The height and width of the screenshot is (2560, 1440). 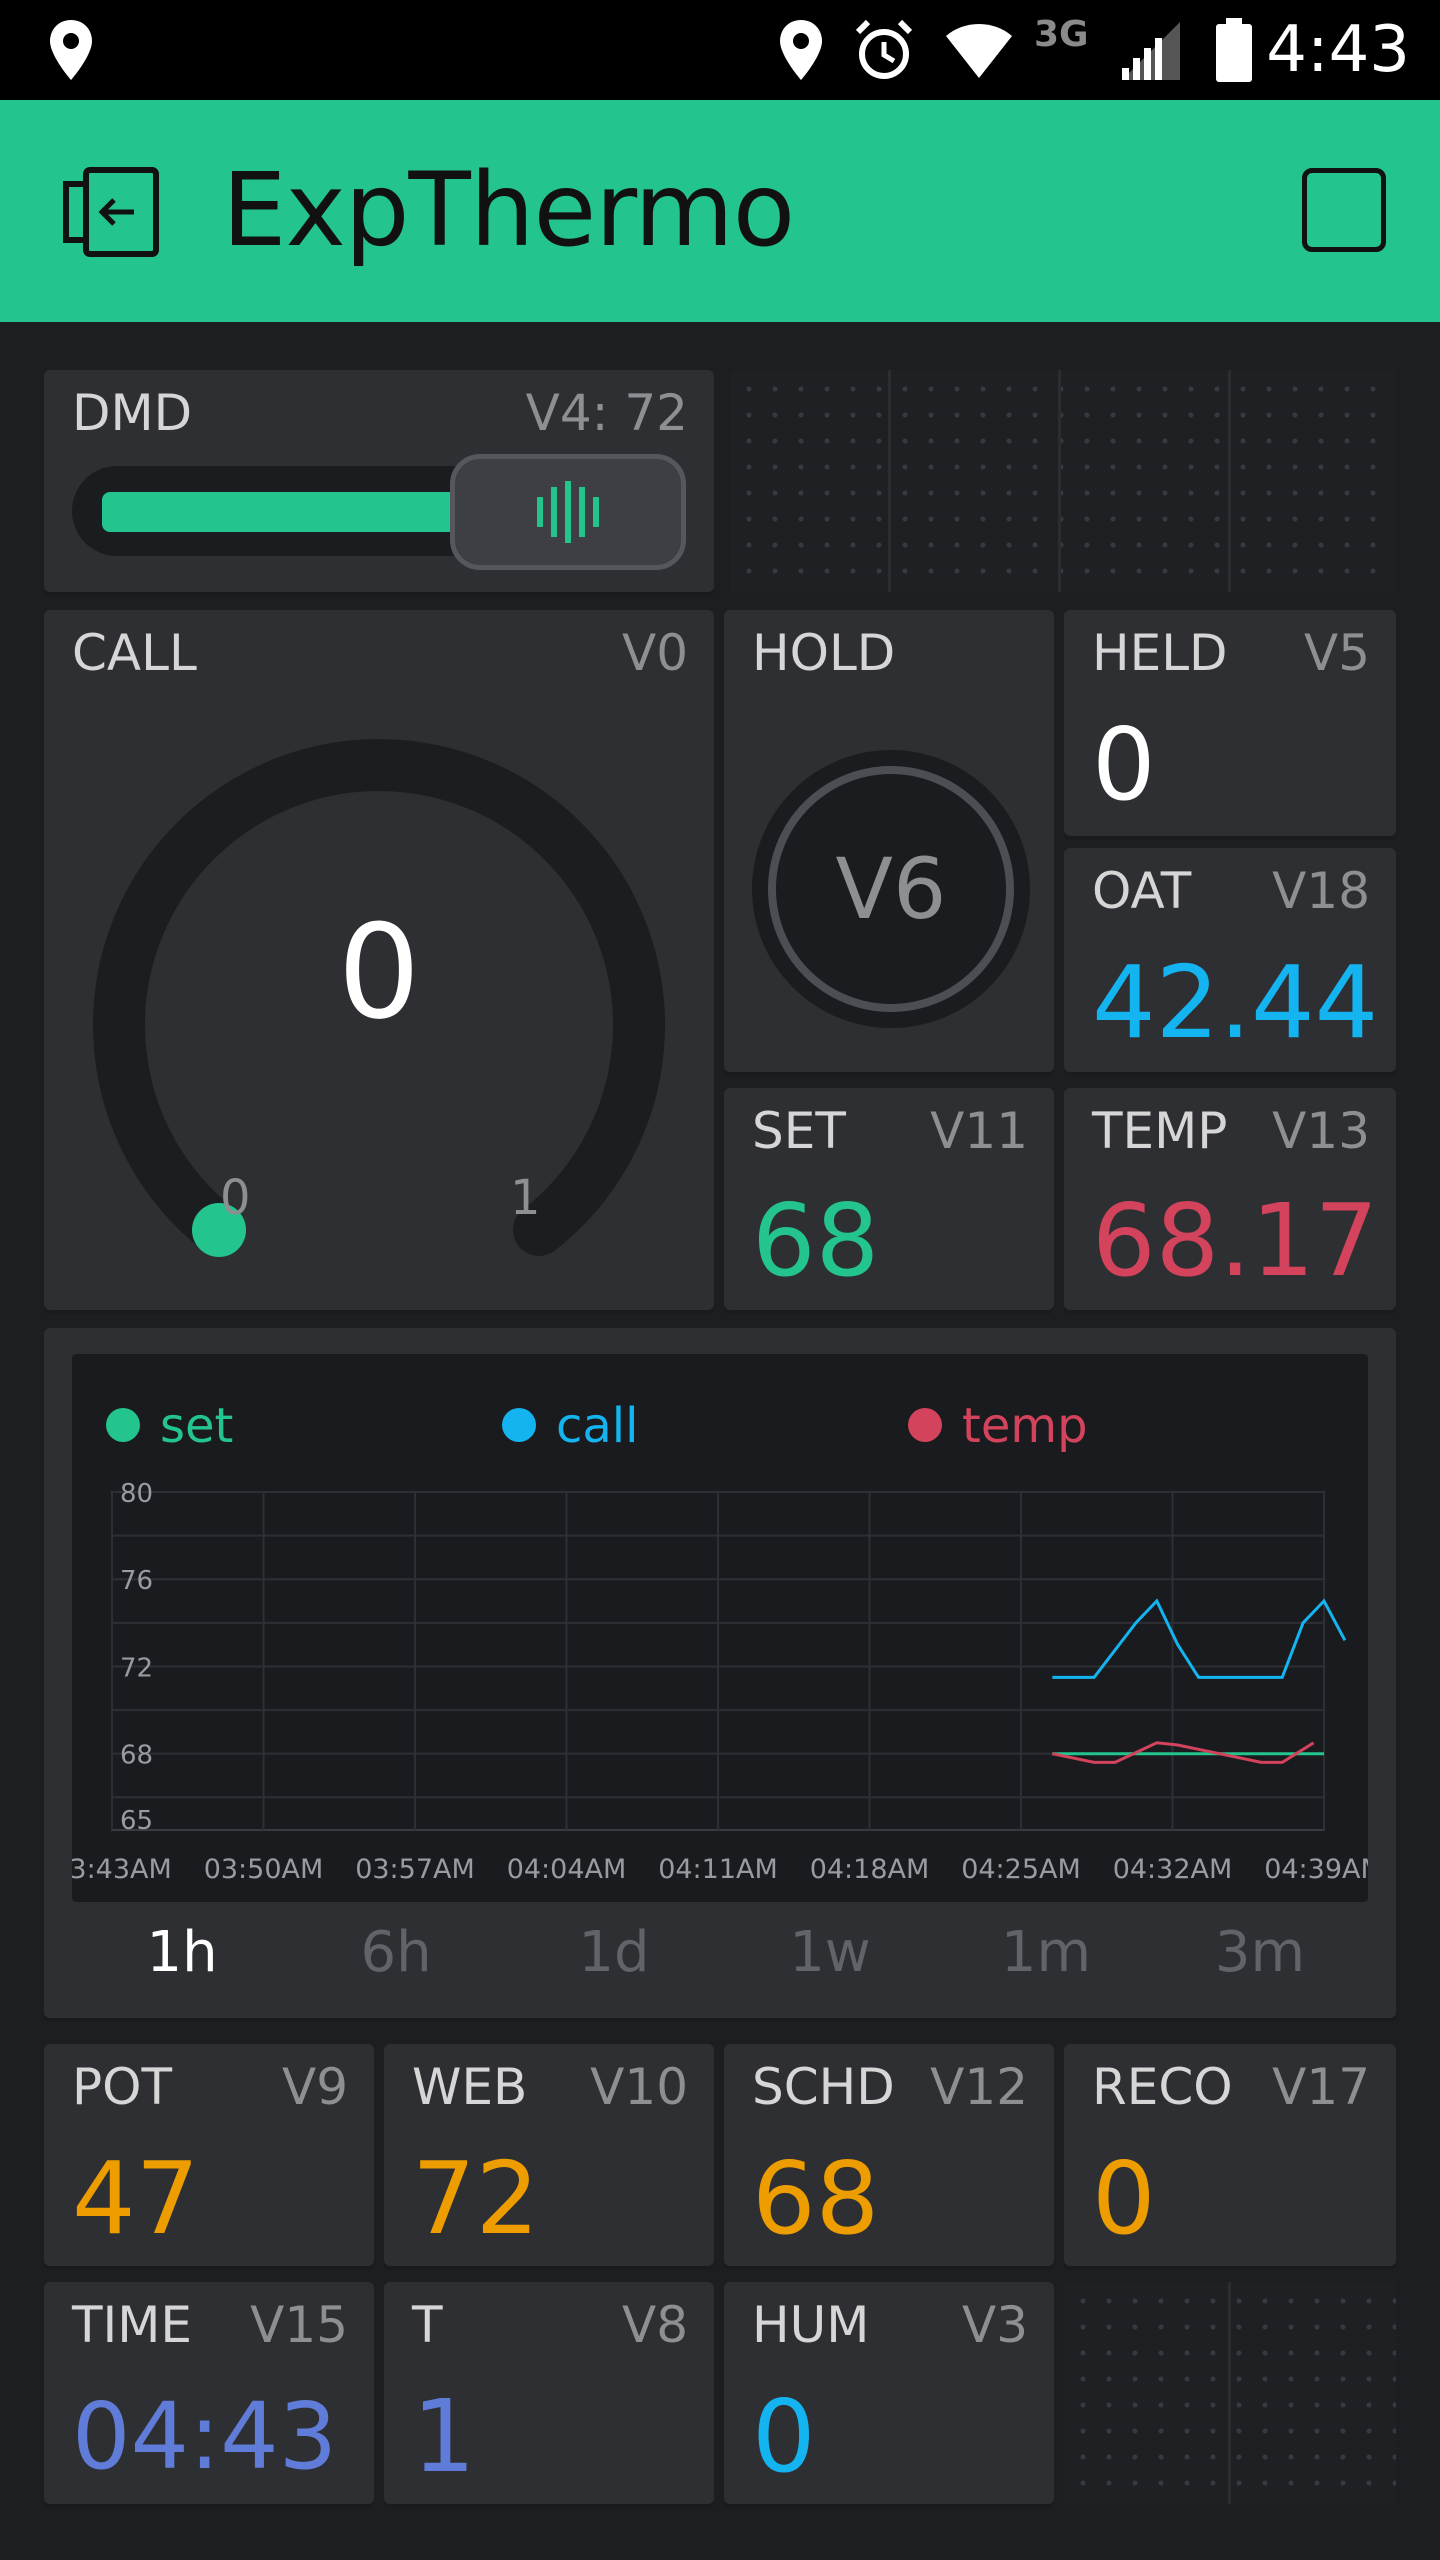 I want to click on empty-grid-area, so click(x=1063, y=481).